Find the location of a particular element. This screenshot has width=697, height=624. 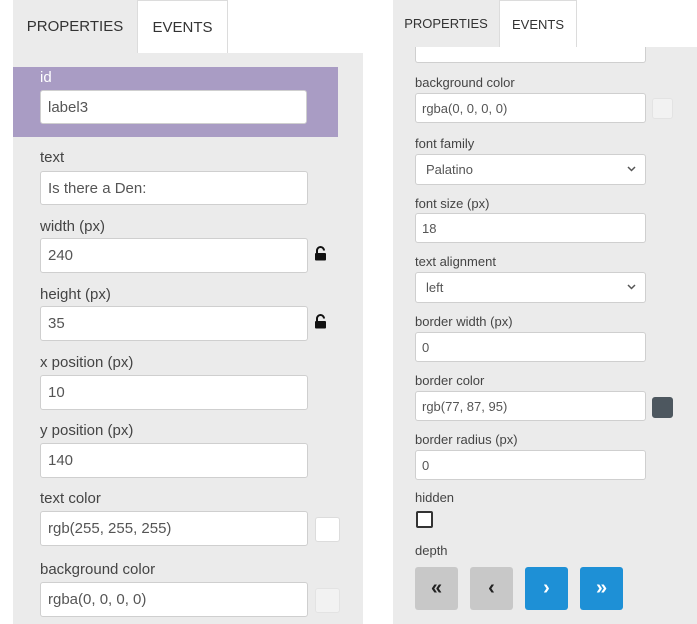

height-input: 35 is located at coordinates (174, 323).